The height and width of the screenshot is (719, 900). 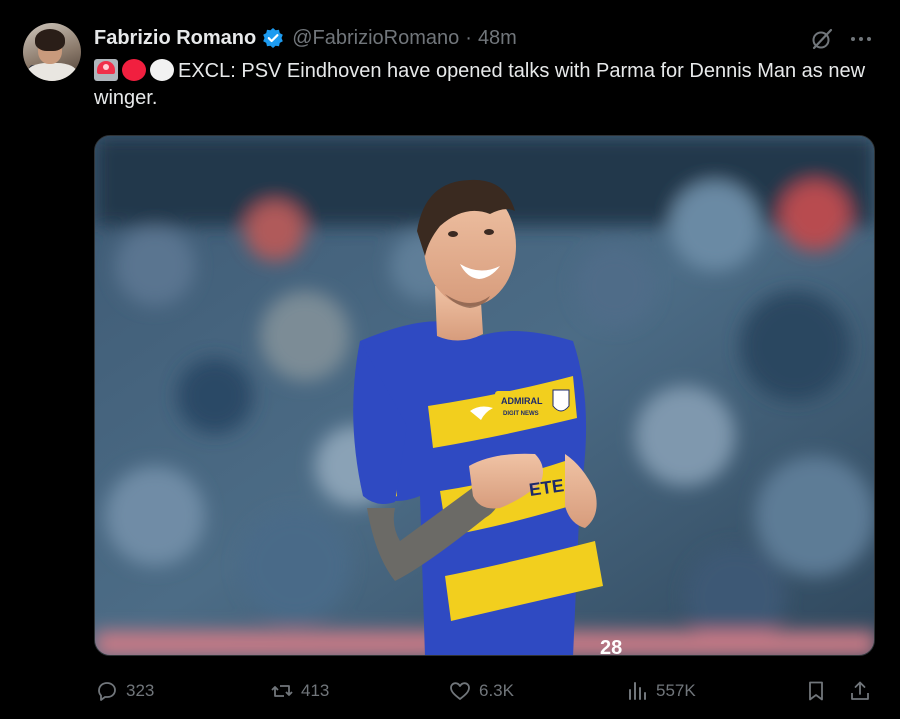 What do you see at coordinates (299, 691) in the screenshot?
I see `repost-button: 413` at bounding box center [299, 691].